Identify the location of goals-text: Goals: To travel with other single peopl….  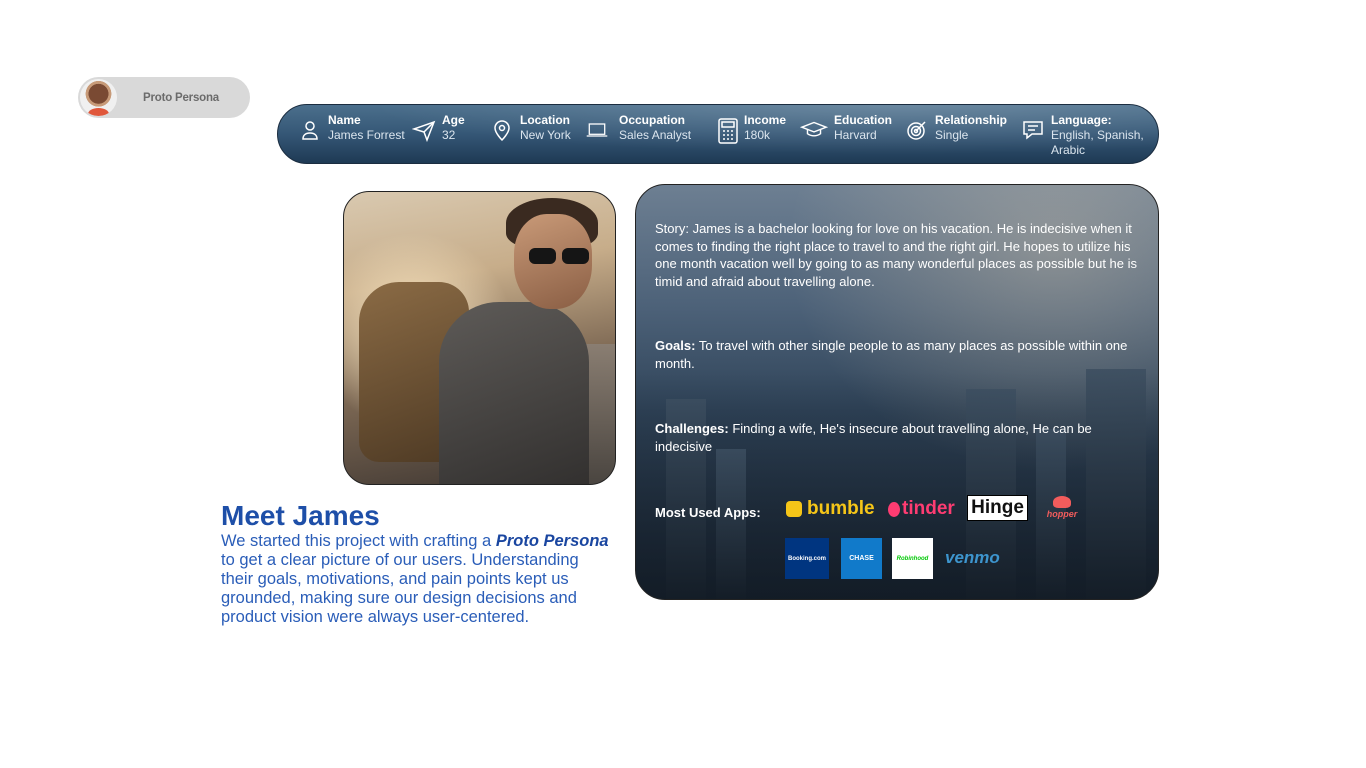
(901, 354).